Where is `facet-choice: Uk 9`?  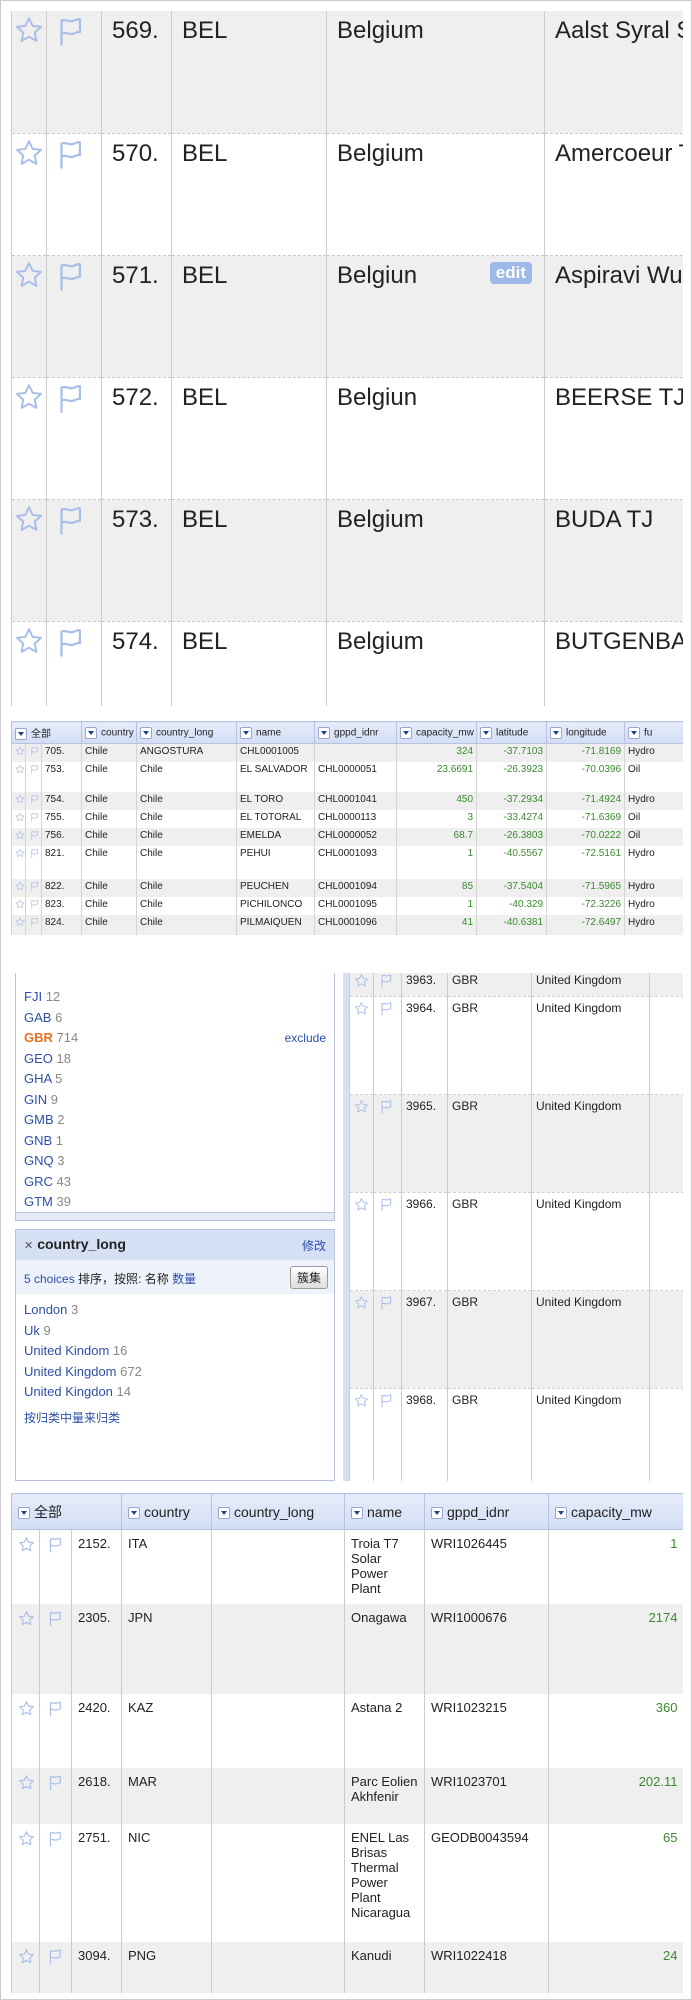 facet-choice: Uk 9 is located at coordinates (175, 1331).